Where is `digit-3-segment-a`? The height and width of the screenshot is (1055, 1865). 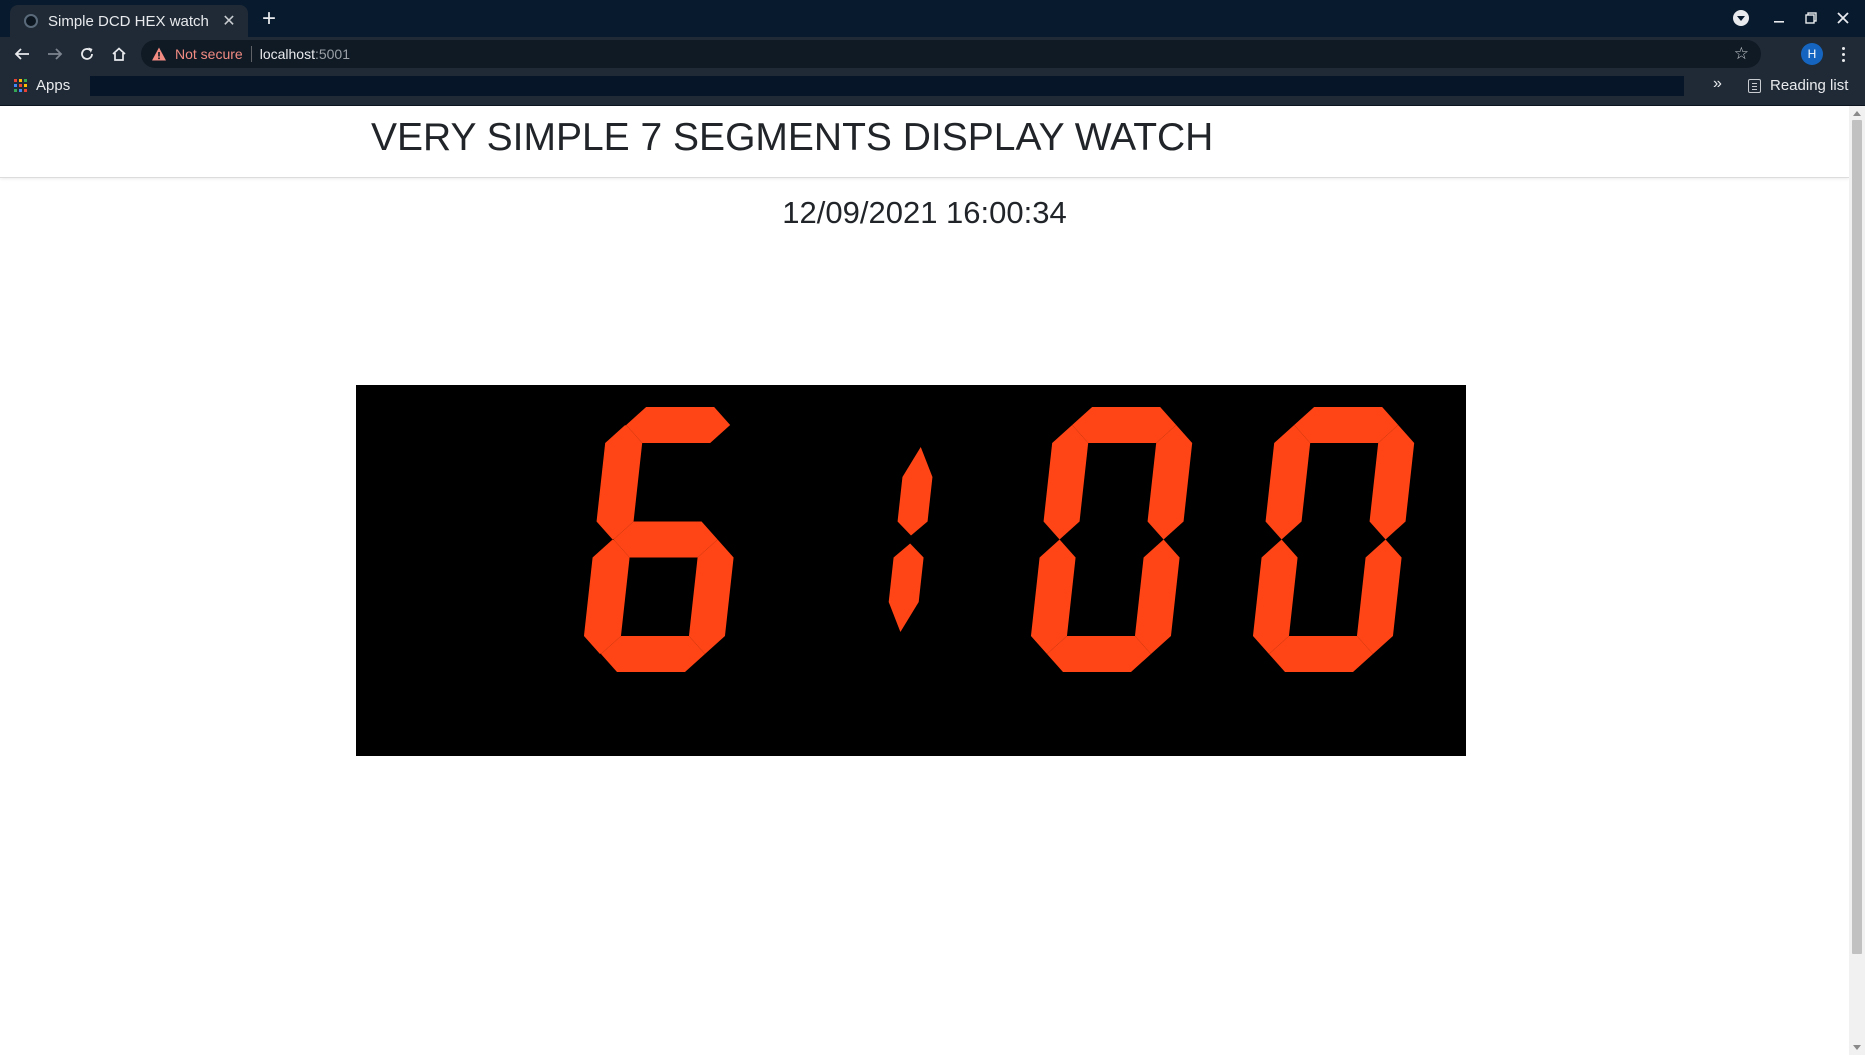
digit-3-segment-a is located at coordinates (1124, 425).